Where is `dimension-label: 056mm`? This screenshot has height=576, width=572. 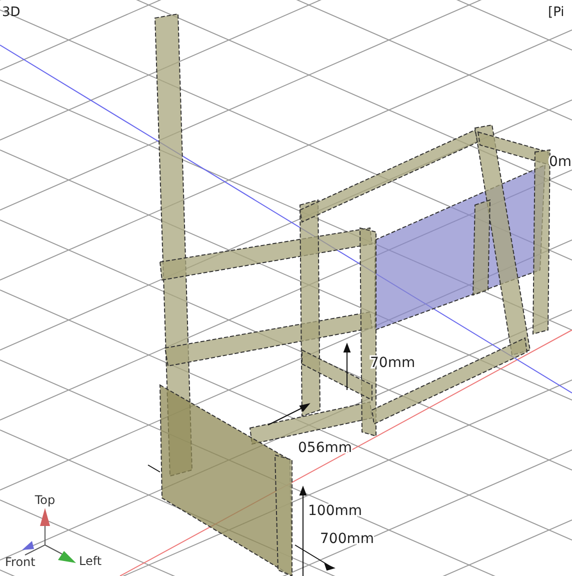 dimension-label: 056mm is located at coordinates (325, 448).